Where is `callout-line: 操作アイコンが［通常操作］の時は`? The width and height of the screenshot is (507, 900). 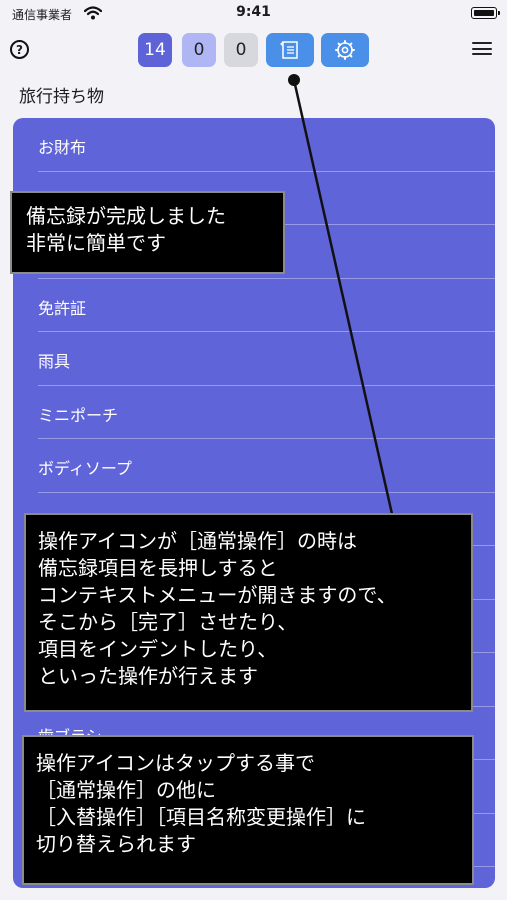 callout-line: 操作アイコンが［通常操作］の時は is located at coordinates (197, 541).